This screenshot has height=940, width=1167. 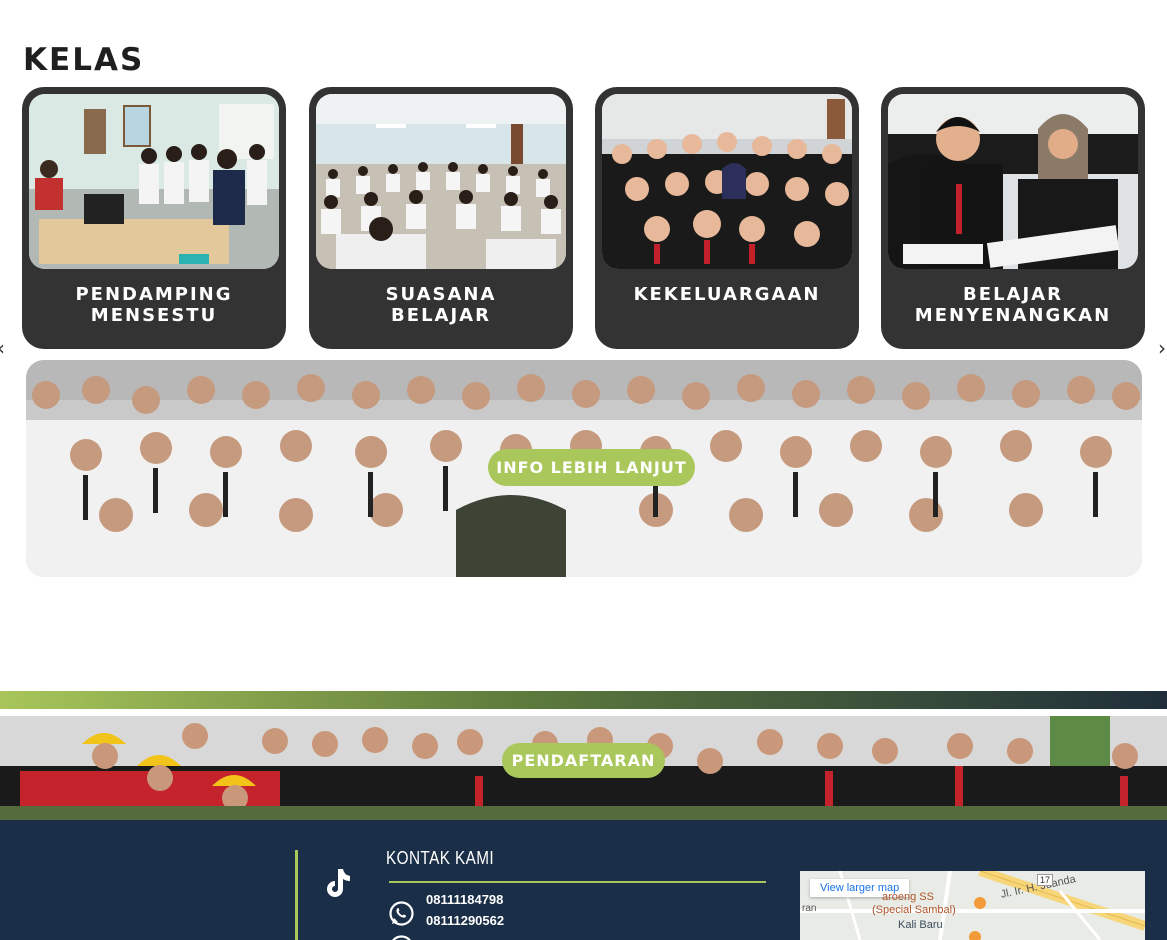 I want to click on group-selfie-photo, so click(x=727, y=181).